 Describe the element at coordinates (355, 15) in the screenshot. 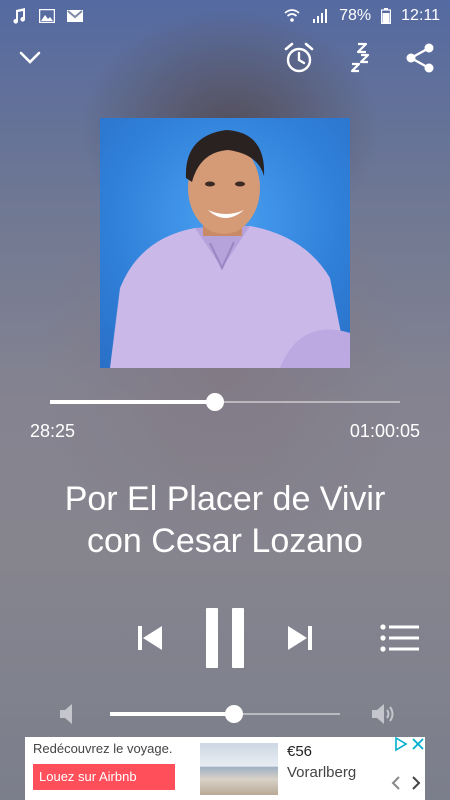

I see `battery-percent: 78%` at that location.